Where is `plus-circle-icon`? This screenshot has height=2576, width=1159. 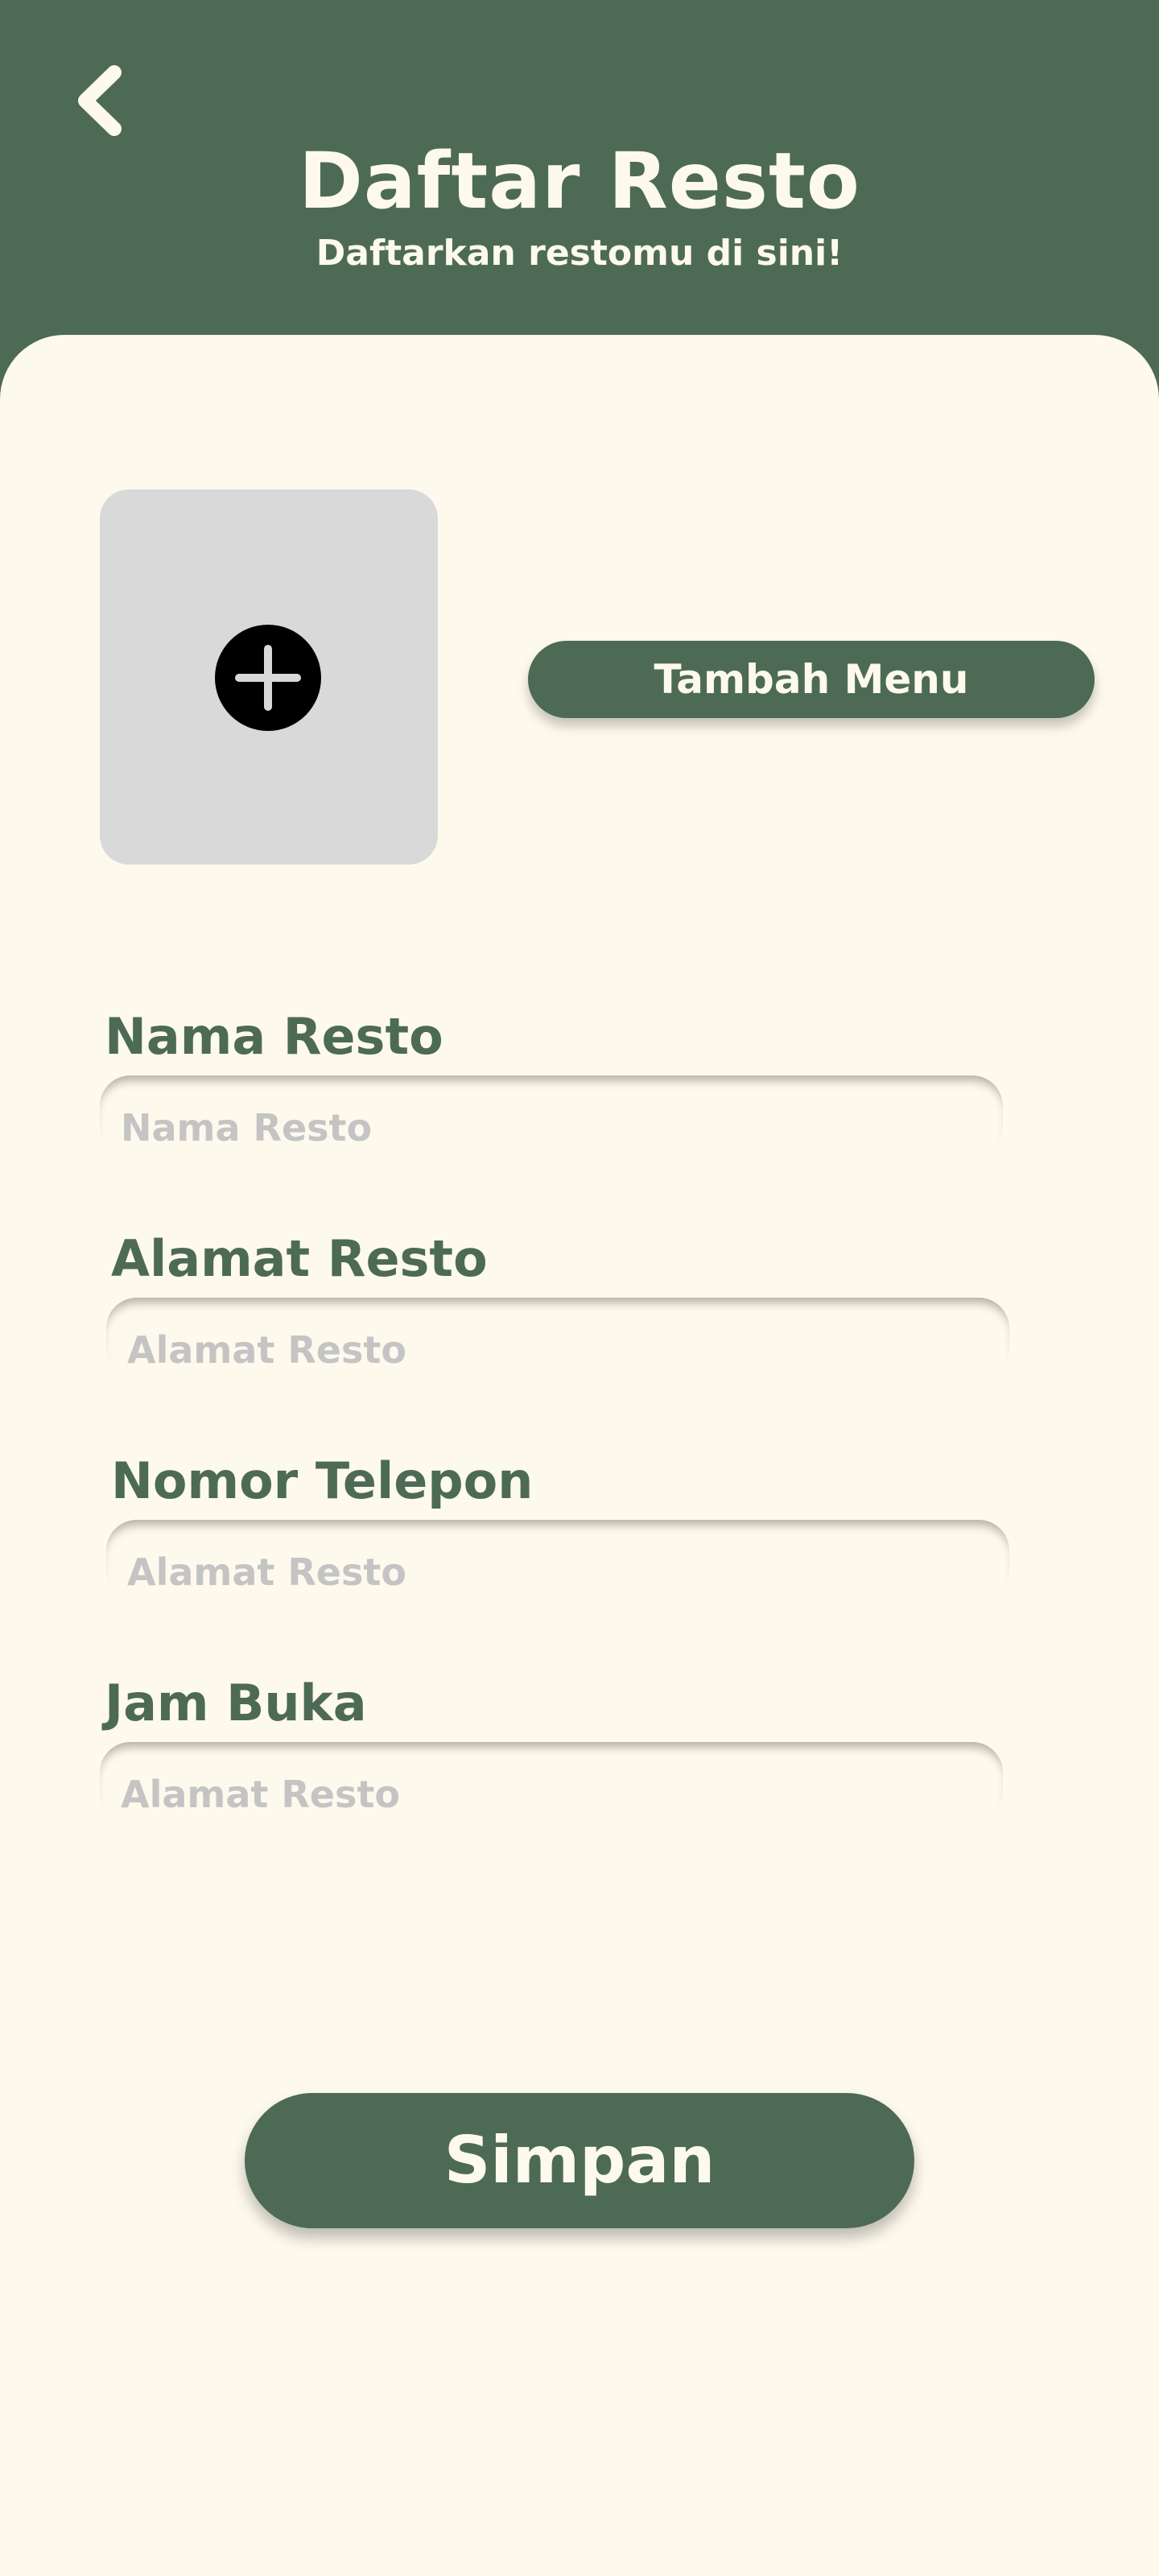
plus-circle-icon is located at coordinates (268, 678).